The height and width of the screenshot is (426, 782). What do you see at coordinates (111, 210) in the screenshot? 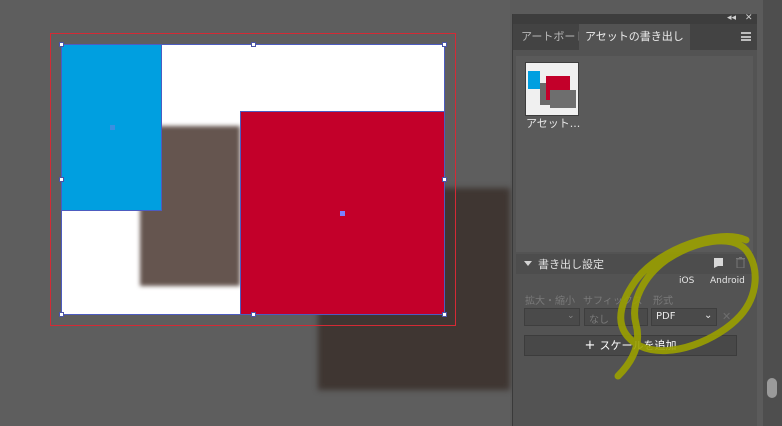
I see `blue-outline-bottom` at bounding box center [111, 210].